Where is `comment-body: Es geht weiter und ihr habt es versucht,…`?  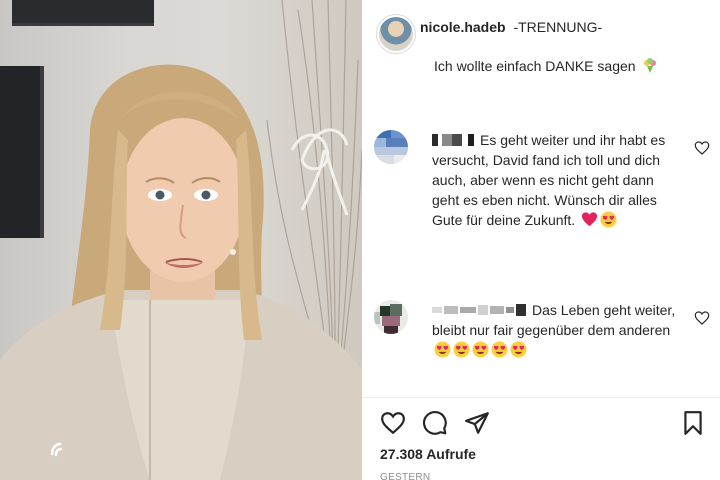 comment-body: Es geht weiter und ihr habt es versucht,… is located at coordinates (549, 180).